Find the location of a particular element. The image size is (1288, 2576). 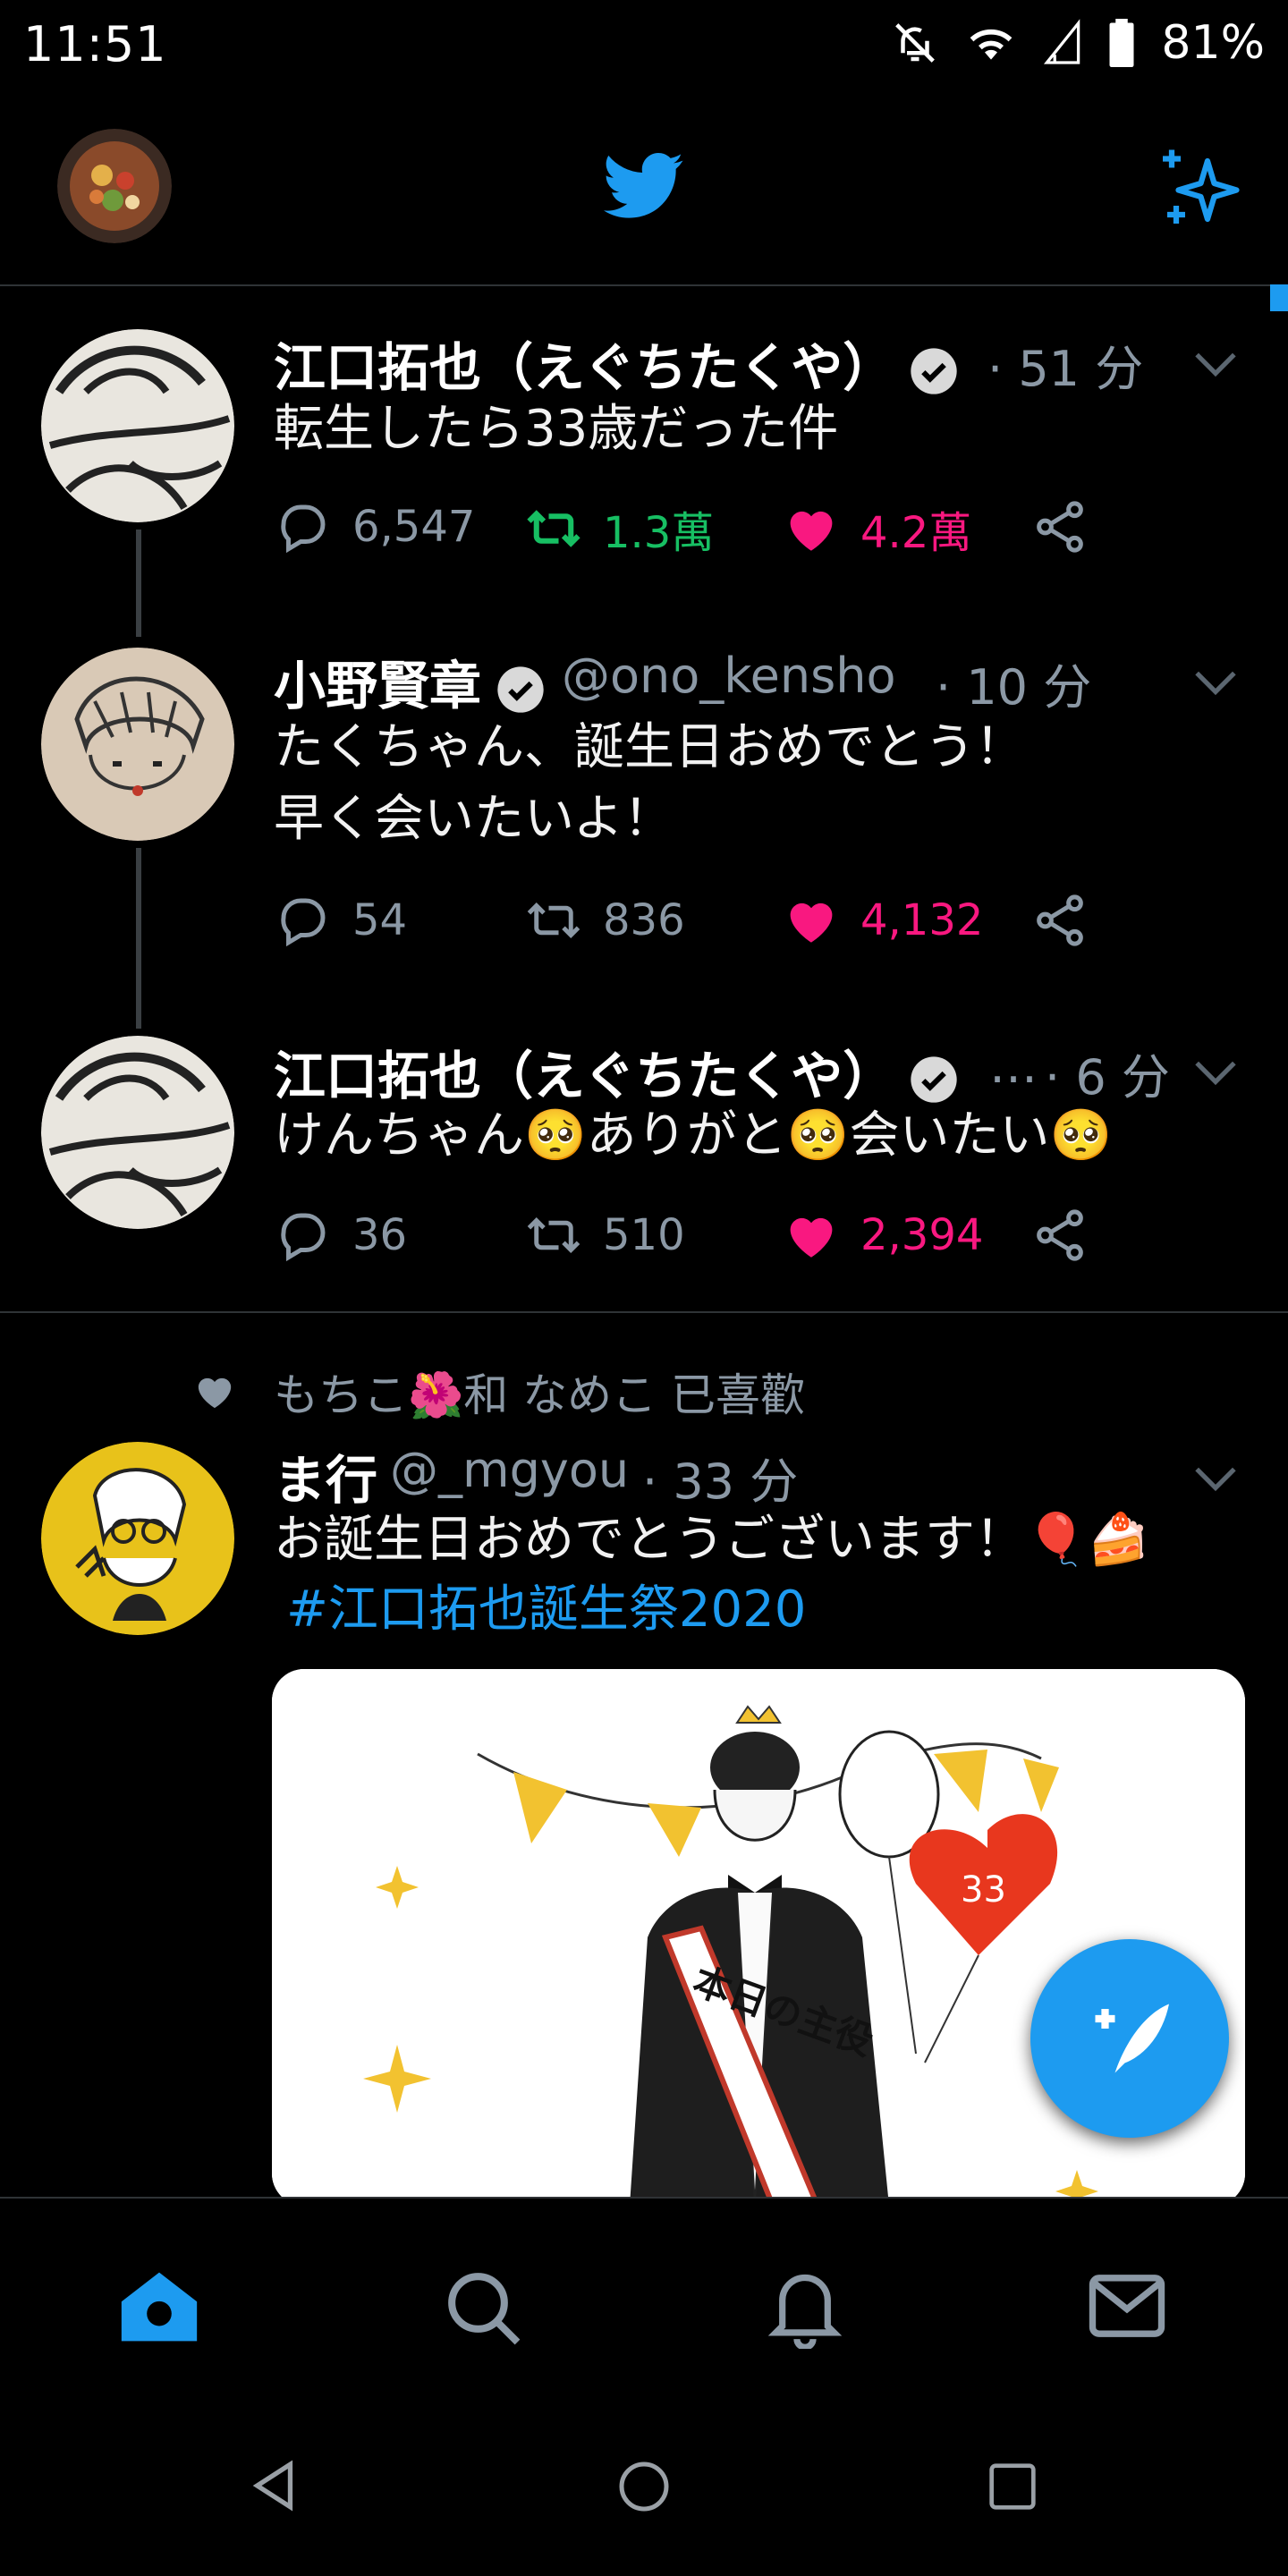

retweet-button: 1.3萬 is located at coordinates (619, 528).